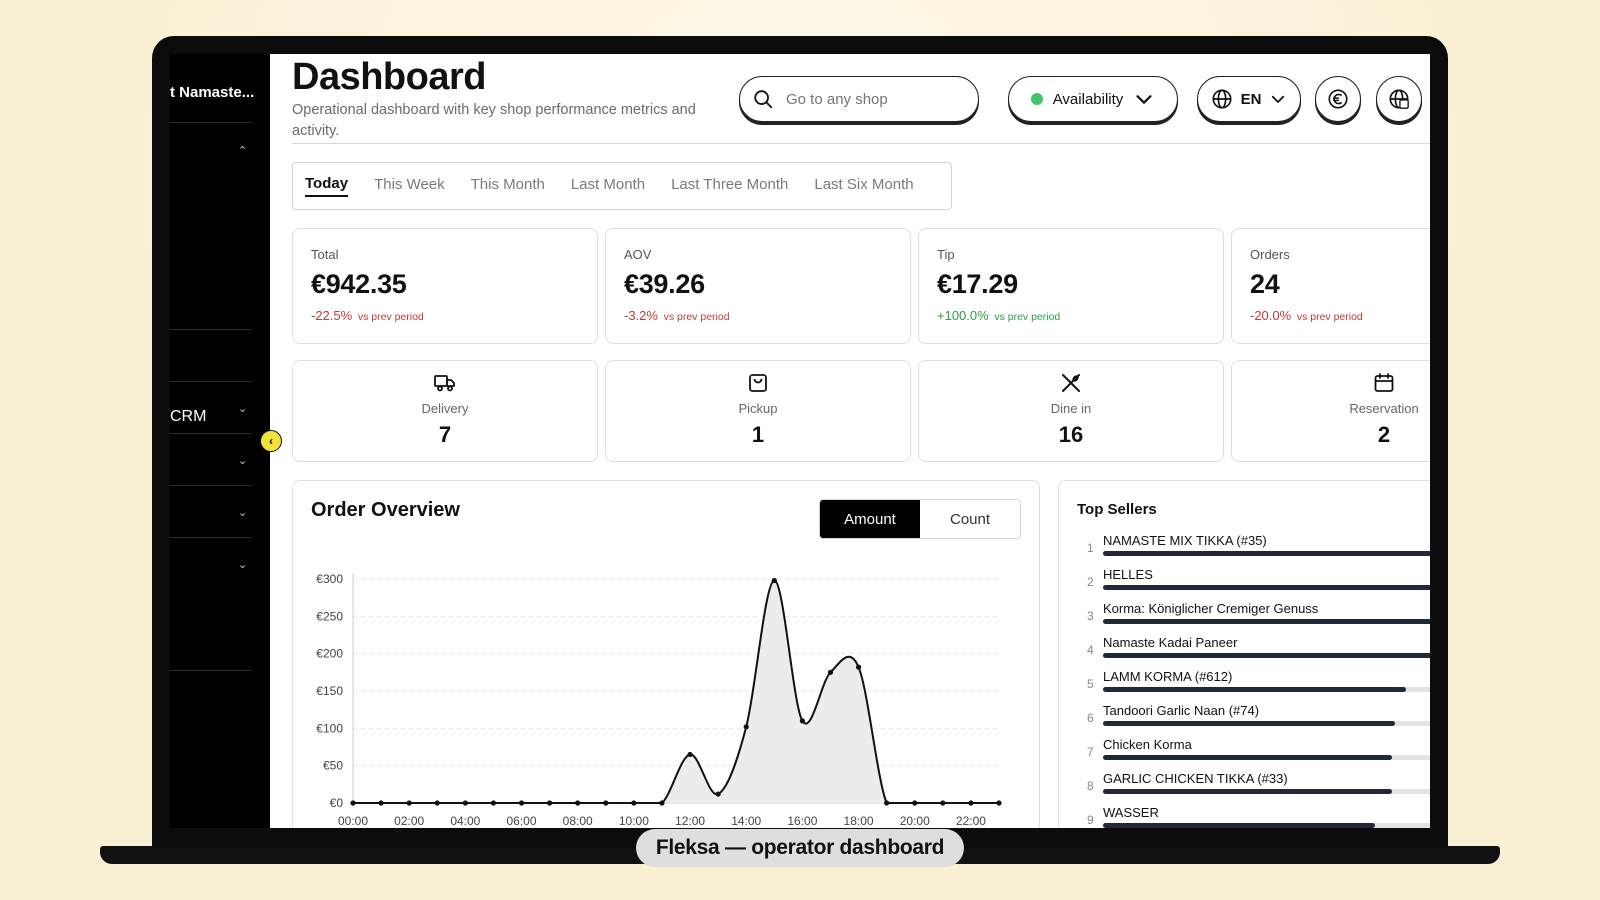 This screenshot has height=900, width=1600. I want to click on euro-icon, so click(1338, 99).